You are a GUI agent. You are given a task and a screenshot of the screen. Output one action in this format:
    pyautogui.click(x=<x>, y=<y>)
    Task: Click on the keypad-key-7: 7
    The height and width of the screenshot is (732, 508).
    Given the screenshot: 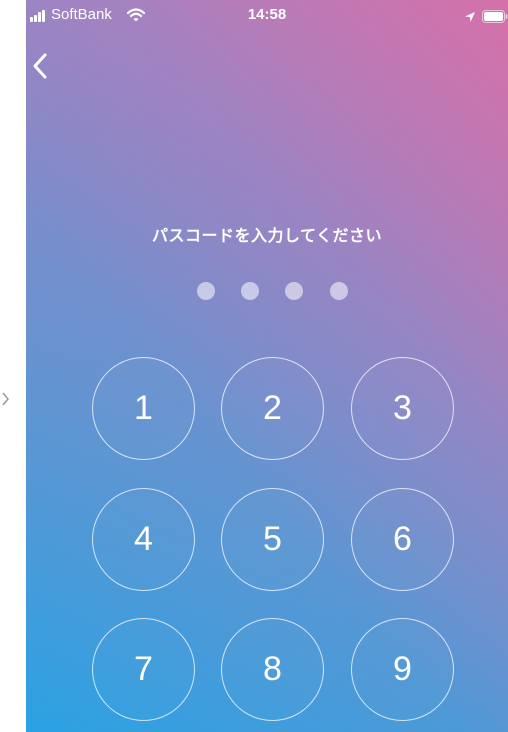 What is the action you would take?
    pyautogui.click(x=143, y=669)
    